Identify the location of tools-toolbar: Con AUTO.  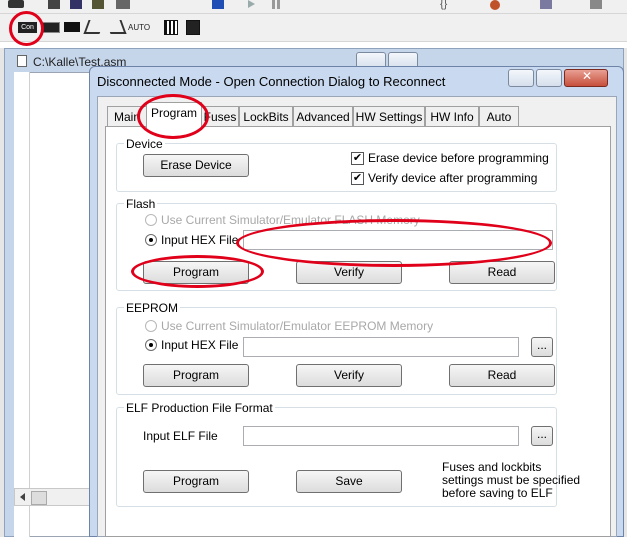
(313, 28).